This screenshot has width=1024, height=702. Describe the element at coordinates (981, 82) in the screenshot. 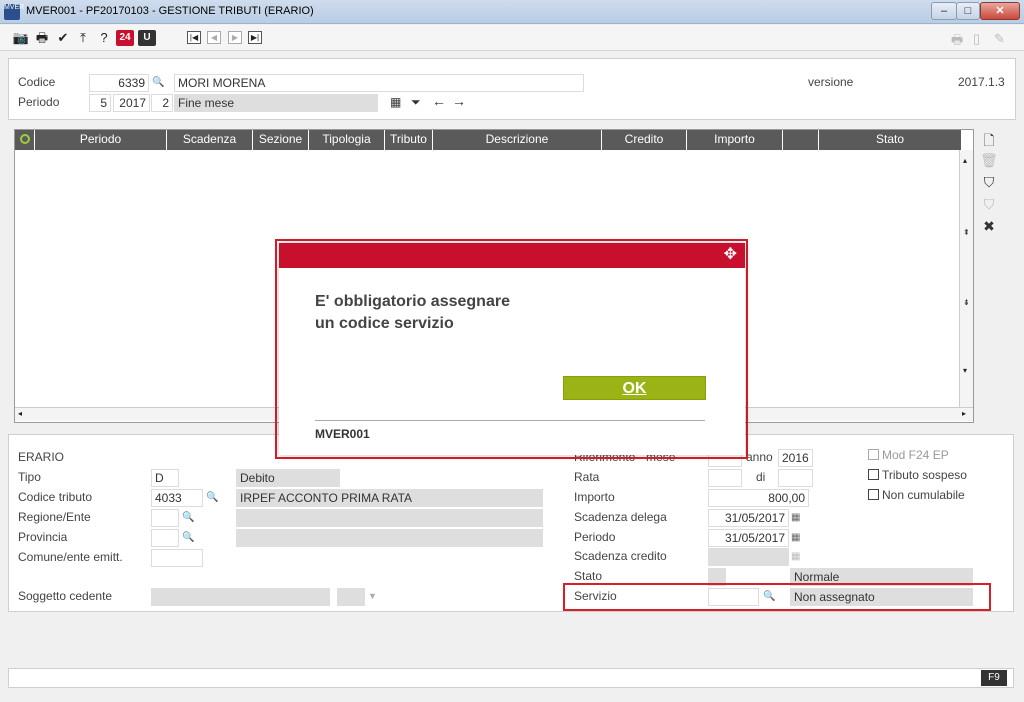

I see `versione-value: 2017.1.3` at that location.